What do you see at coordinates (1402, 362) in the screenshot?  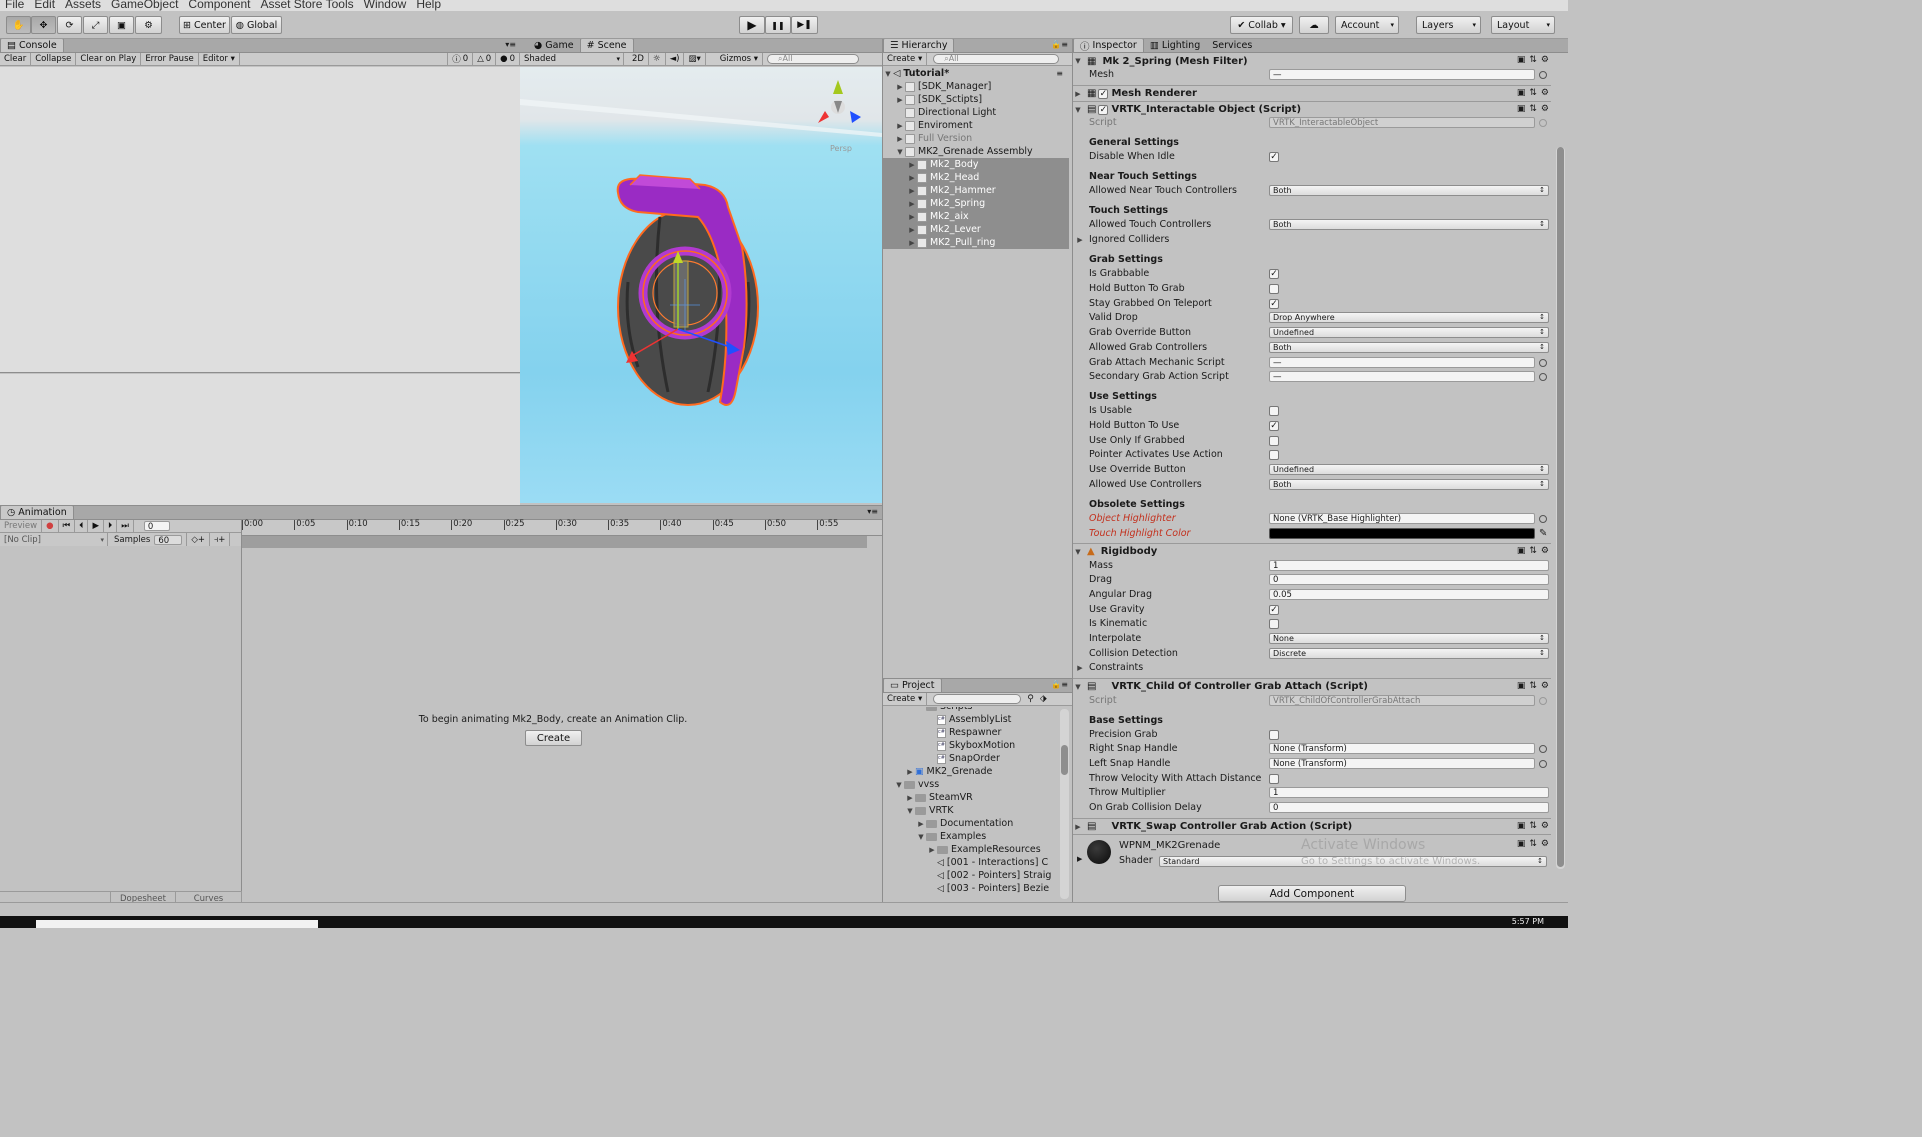 I see `grab-attach-field: —` at bounding box center [1402, 362].